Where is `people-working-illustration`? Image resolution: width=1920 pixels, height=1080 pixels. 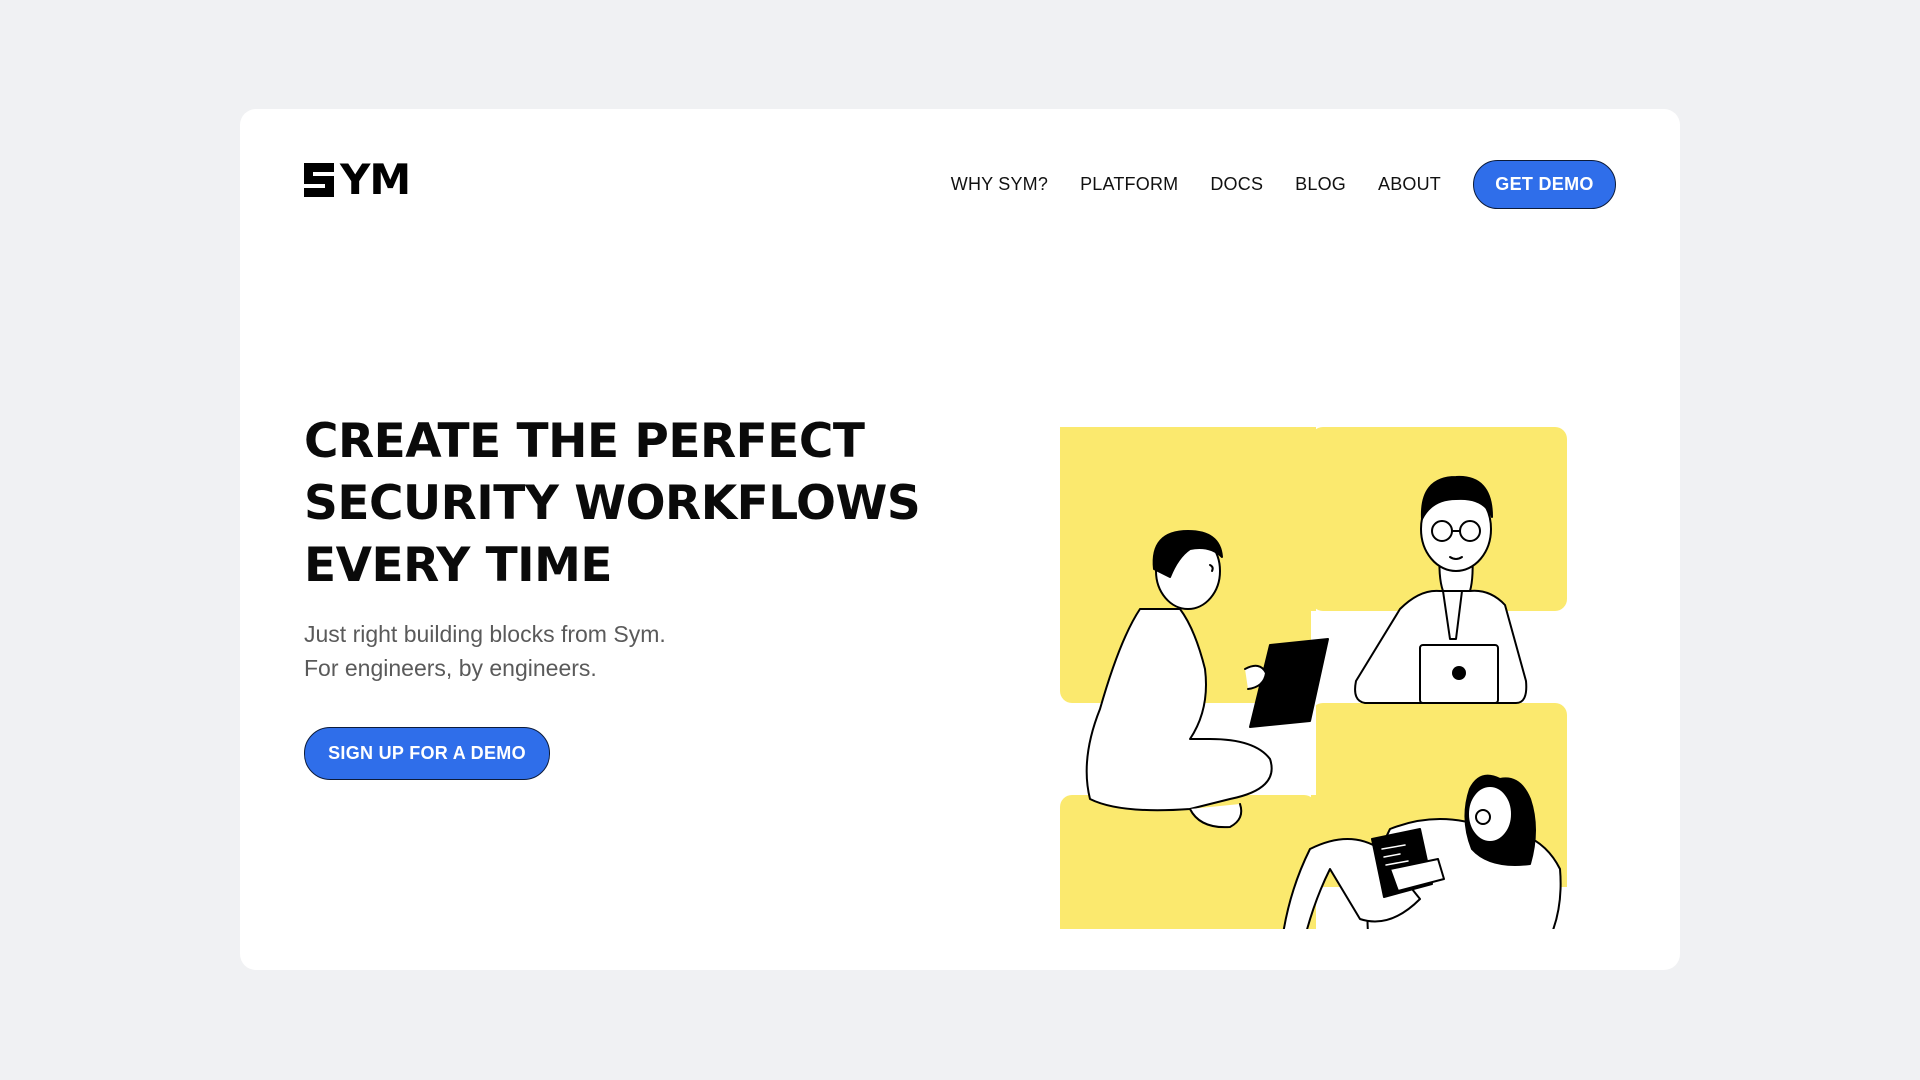 people-working-illustration is located at coordinates (1313, 678).